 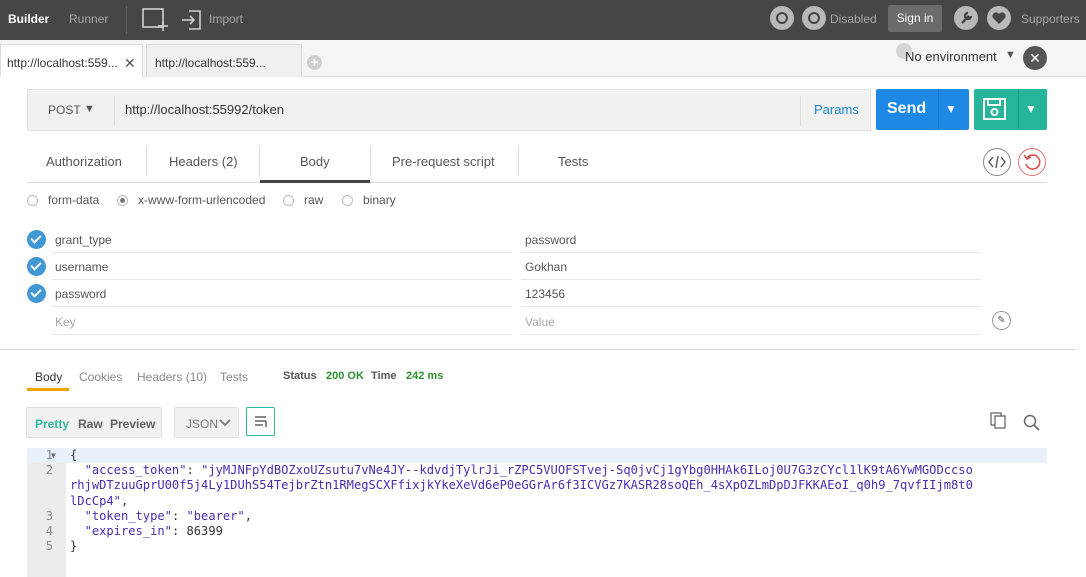 What do you see at coordinates (64, 110) in the screenshot?
I see `method-select: POST` at bounding box center [64, 110].